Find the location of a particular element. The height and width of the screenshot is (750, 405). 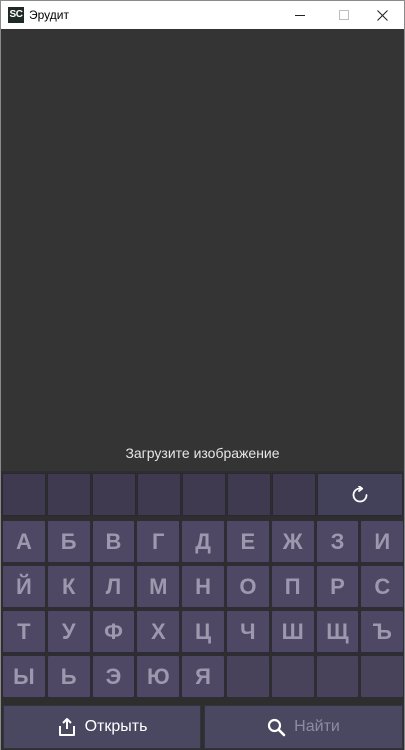

letter-key: Ц is located at coordinates (203, 631).